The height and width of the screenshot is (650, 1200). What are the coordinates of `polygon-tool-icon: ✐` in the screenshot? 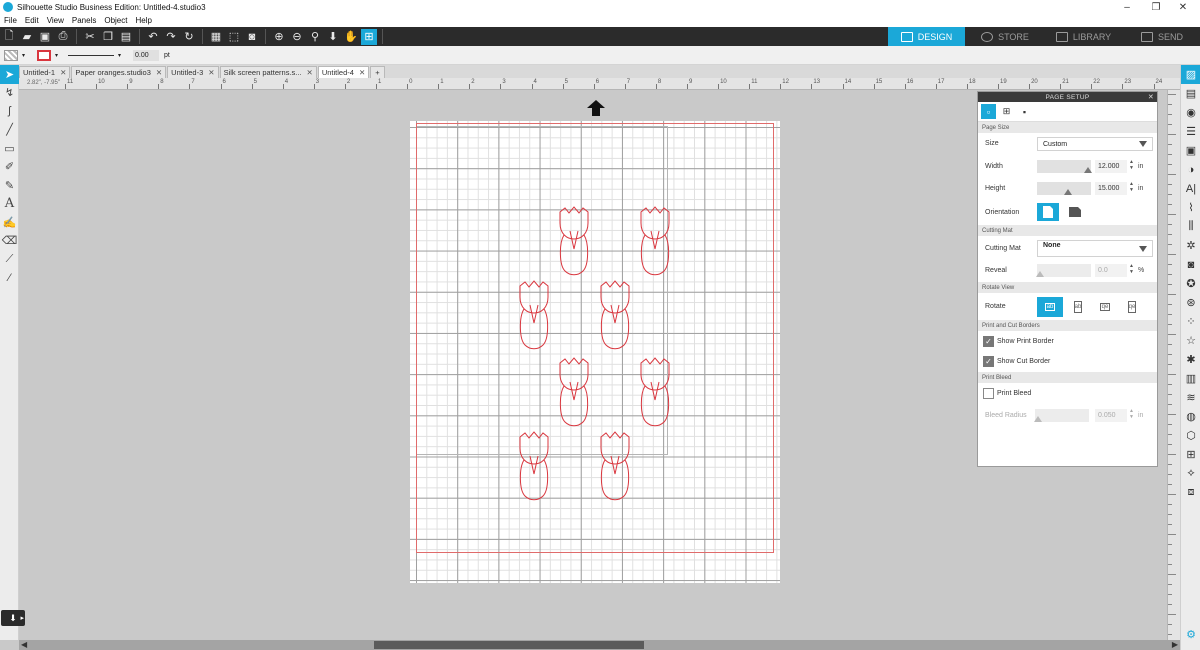 It's located at (9, 167).